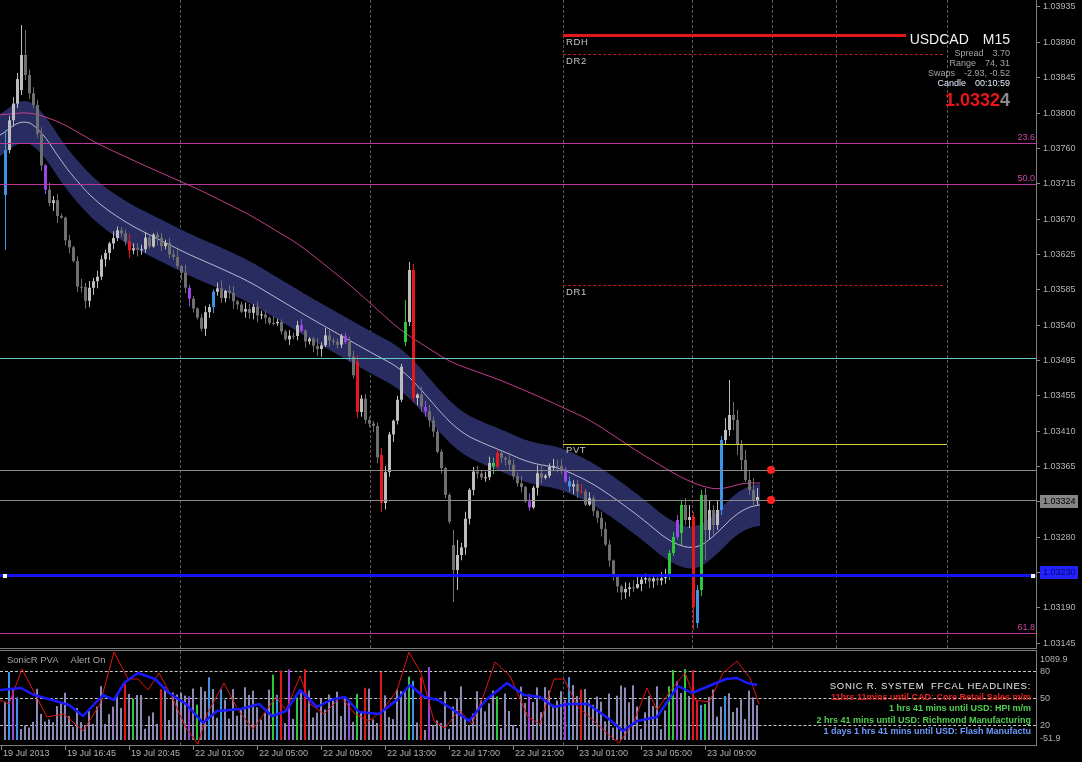  I want to click on time-axis-label: 22 Jul 01:00, so click(220, 753).